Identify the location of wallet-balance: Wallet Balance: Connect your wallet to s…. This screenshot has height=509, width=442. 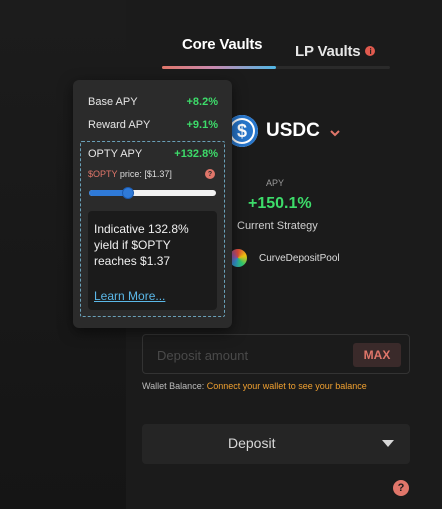
(254, 386).